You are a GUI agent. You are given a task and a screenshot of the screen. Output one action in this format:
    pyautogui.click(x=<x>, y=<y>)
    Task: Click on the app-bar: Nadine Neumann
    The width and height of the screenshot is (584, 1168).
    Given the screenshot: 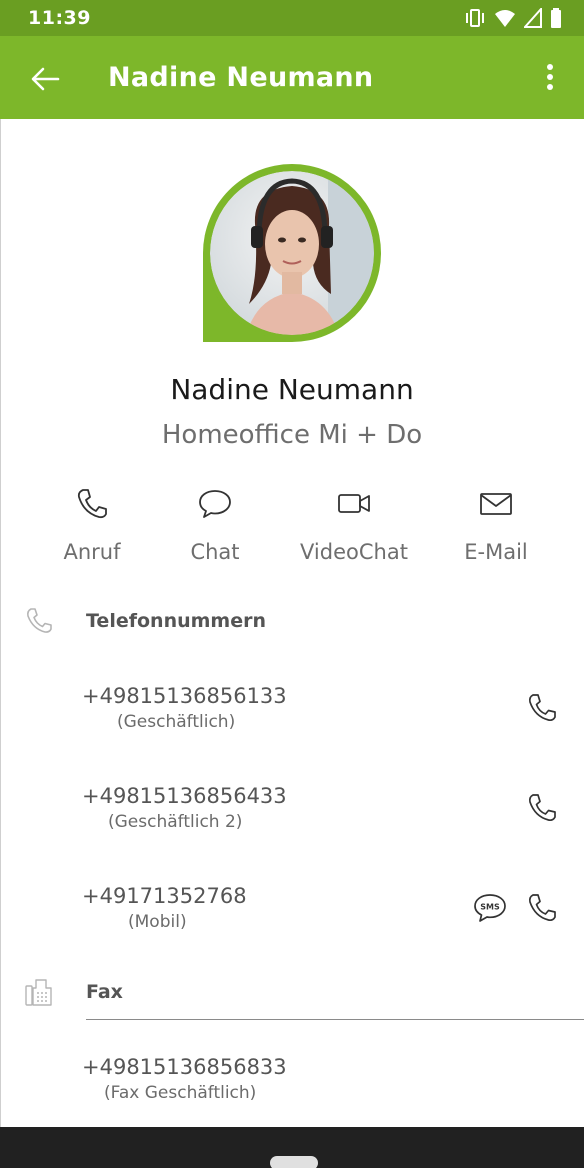 What is the action you would take?
    pyautogui.click(x=292, y=77)
    